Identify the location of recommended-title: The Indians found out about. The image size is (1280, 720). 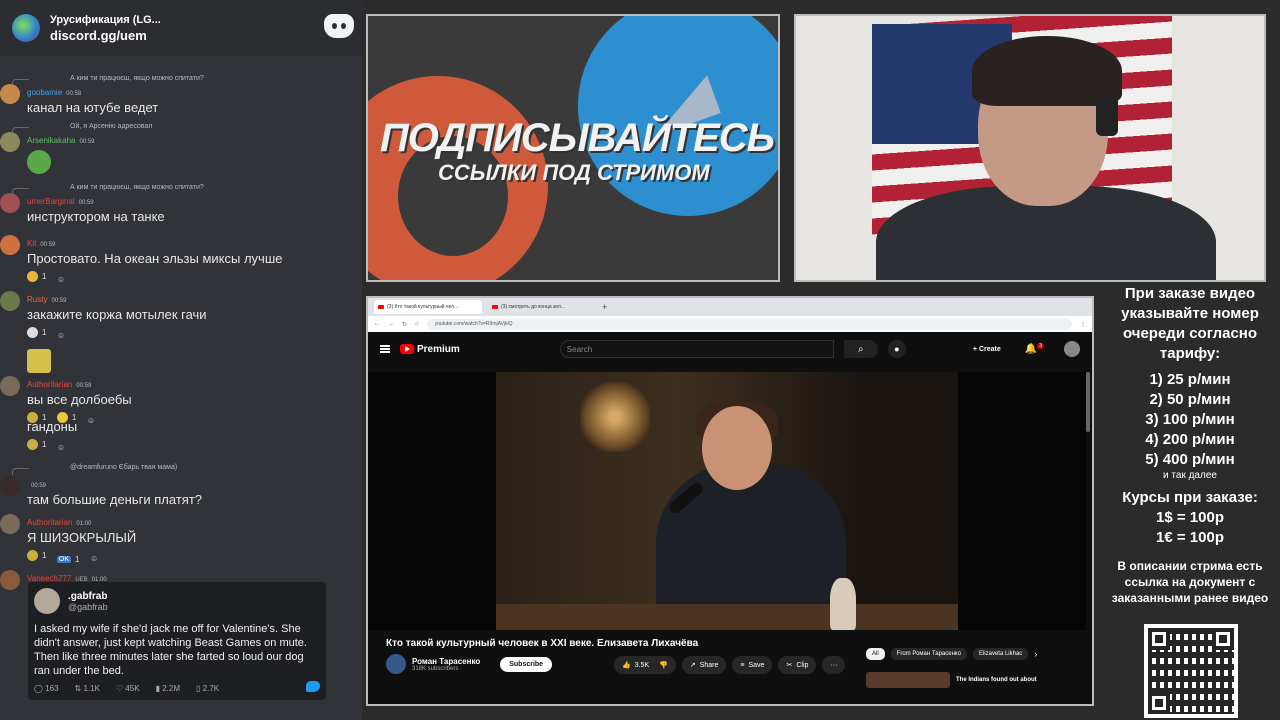
(996, 680).